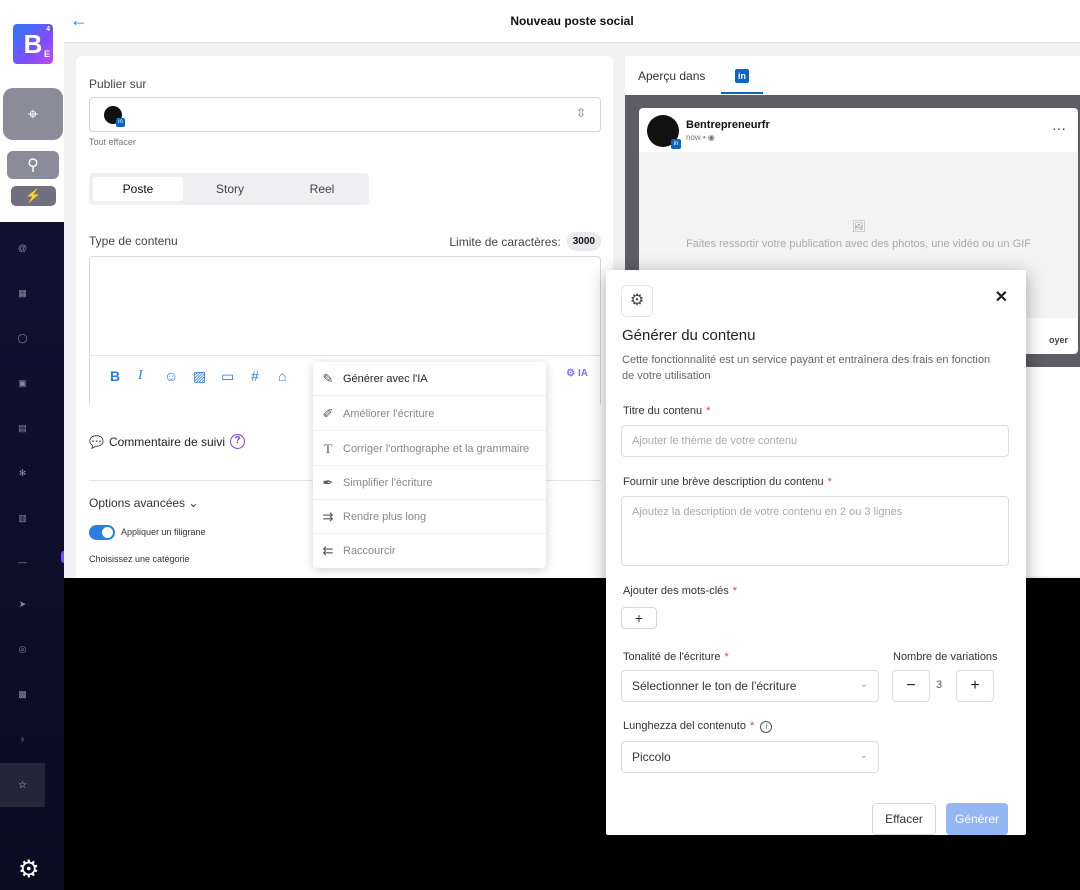 This screenshot has height=890, width=1080. Describe the element at coordinates (651, 757) in the screenshot. I see `length-value: Piccolo` at that location.